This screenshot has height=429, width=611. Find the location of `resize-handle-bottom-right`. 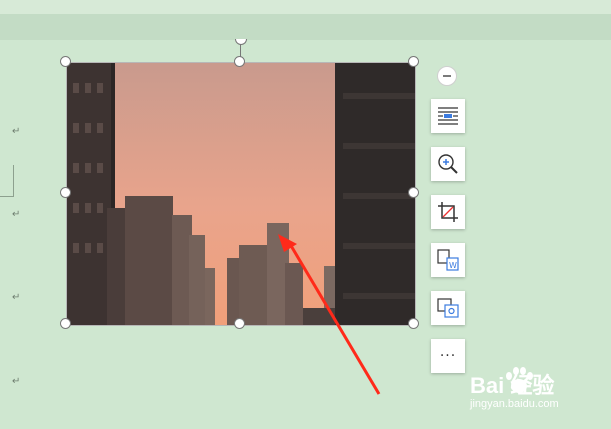

resize-handle-bottom-right is located at coordinates (413, 323).